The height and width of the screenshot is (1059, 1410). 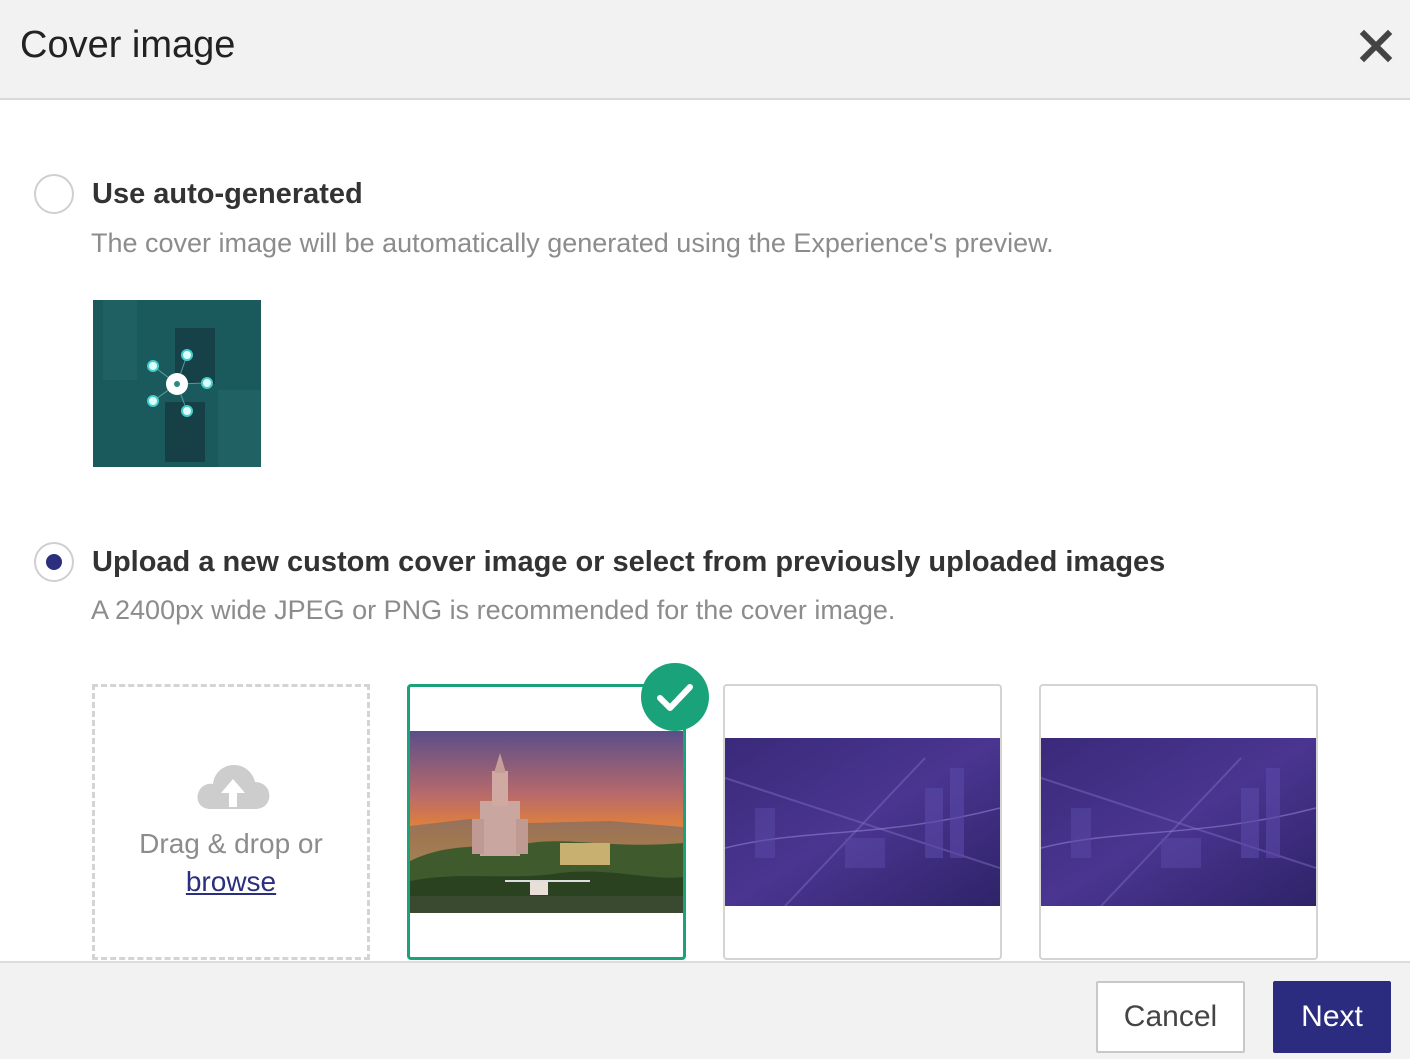 What do you see at coordinates (231, 881) in the screenshot?
I see `browse-link: browse` at bounding box center [231, 881].